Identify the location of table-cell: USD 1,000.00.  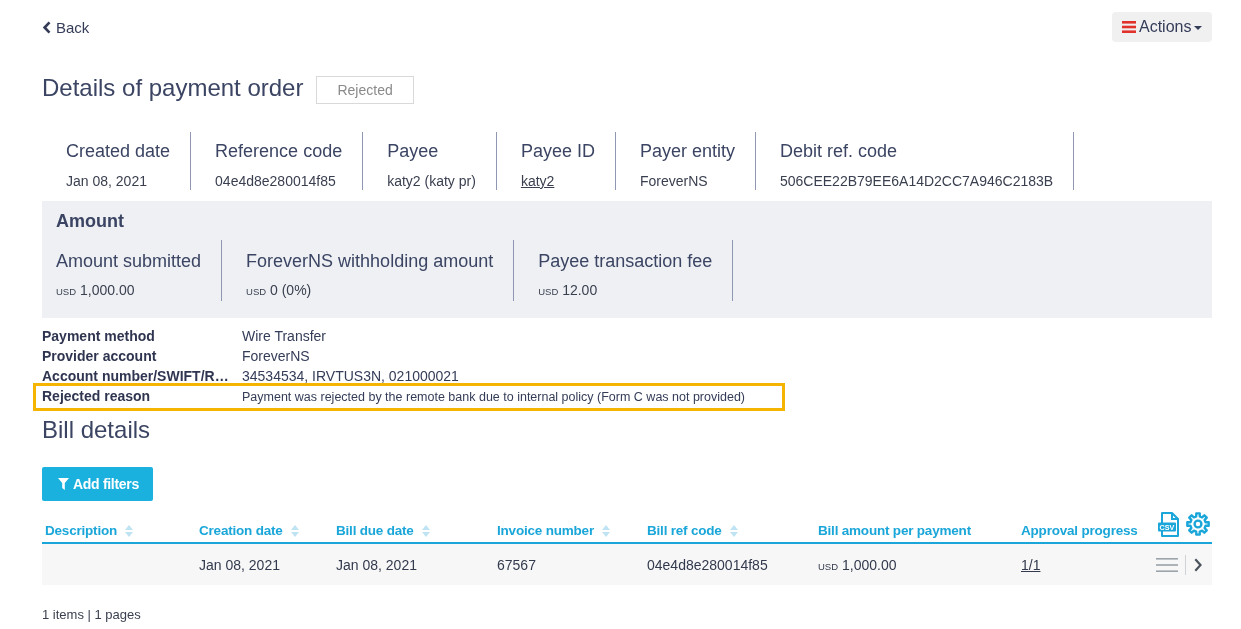
(857, 564).